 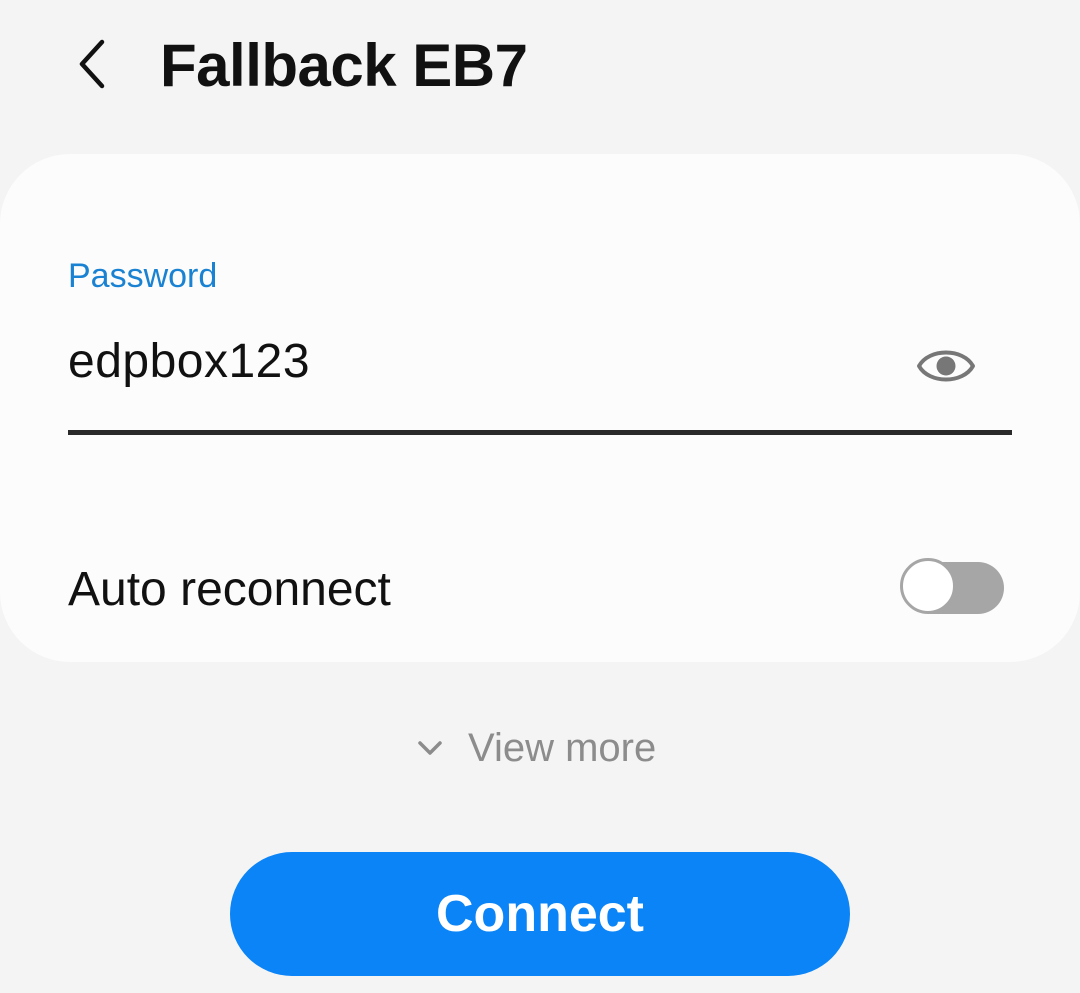 I want to click on show-password-button, so click(x=946, y=366).